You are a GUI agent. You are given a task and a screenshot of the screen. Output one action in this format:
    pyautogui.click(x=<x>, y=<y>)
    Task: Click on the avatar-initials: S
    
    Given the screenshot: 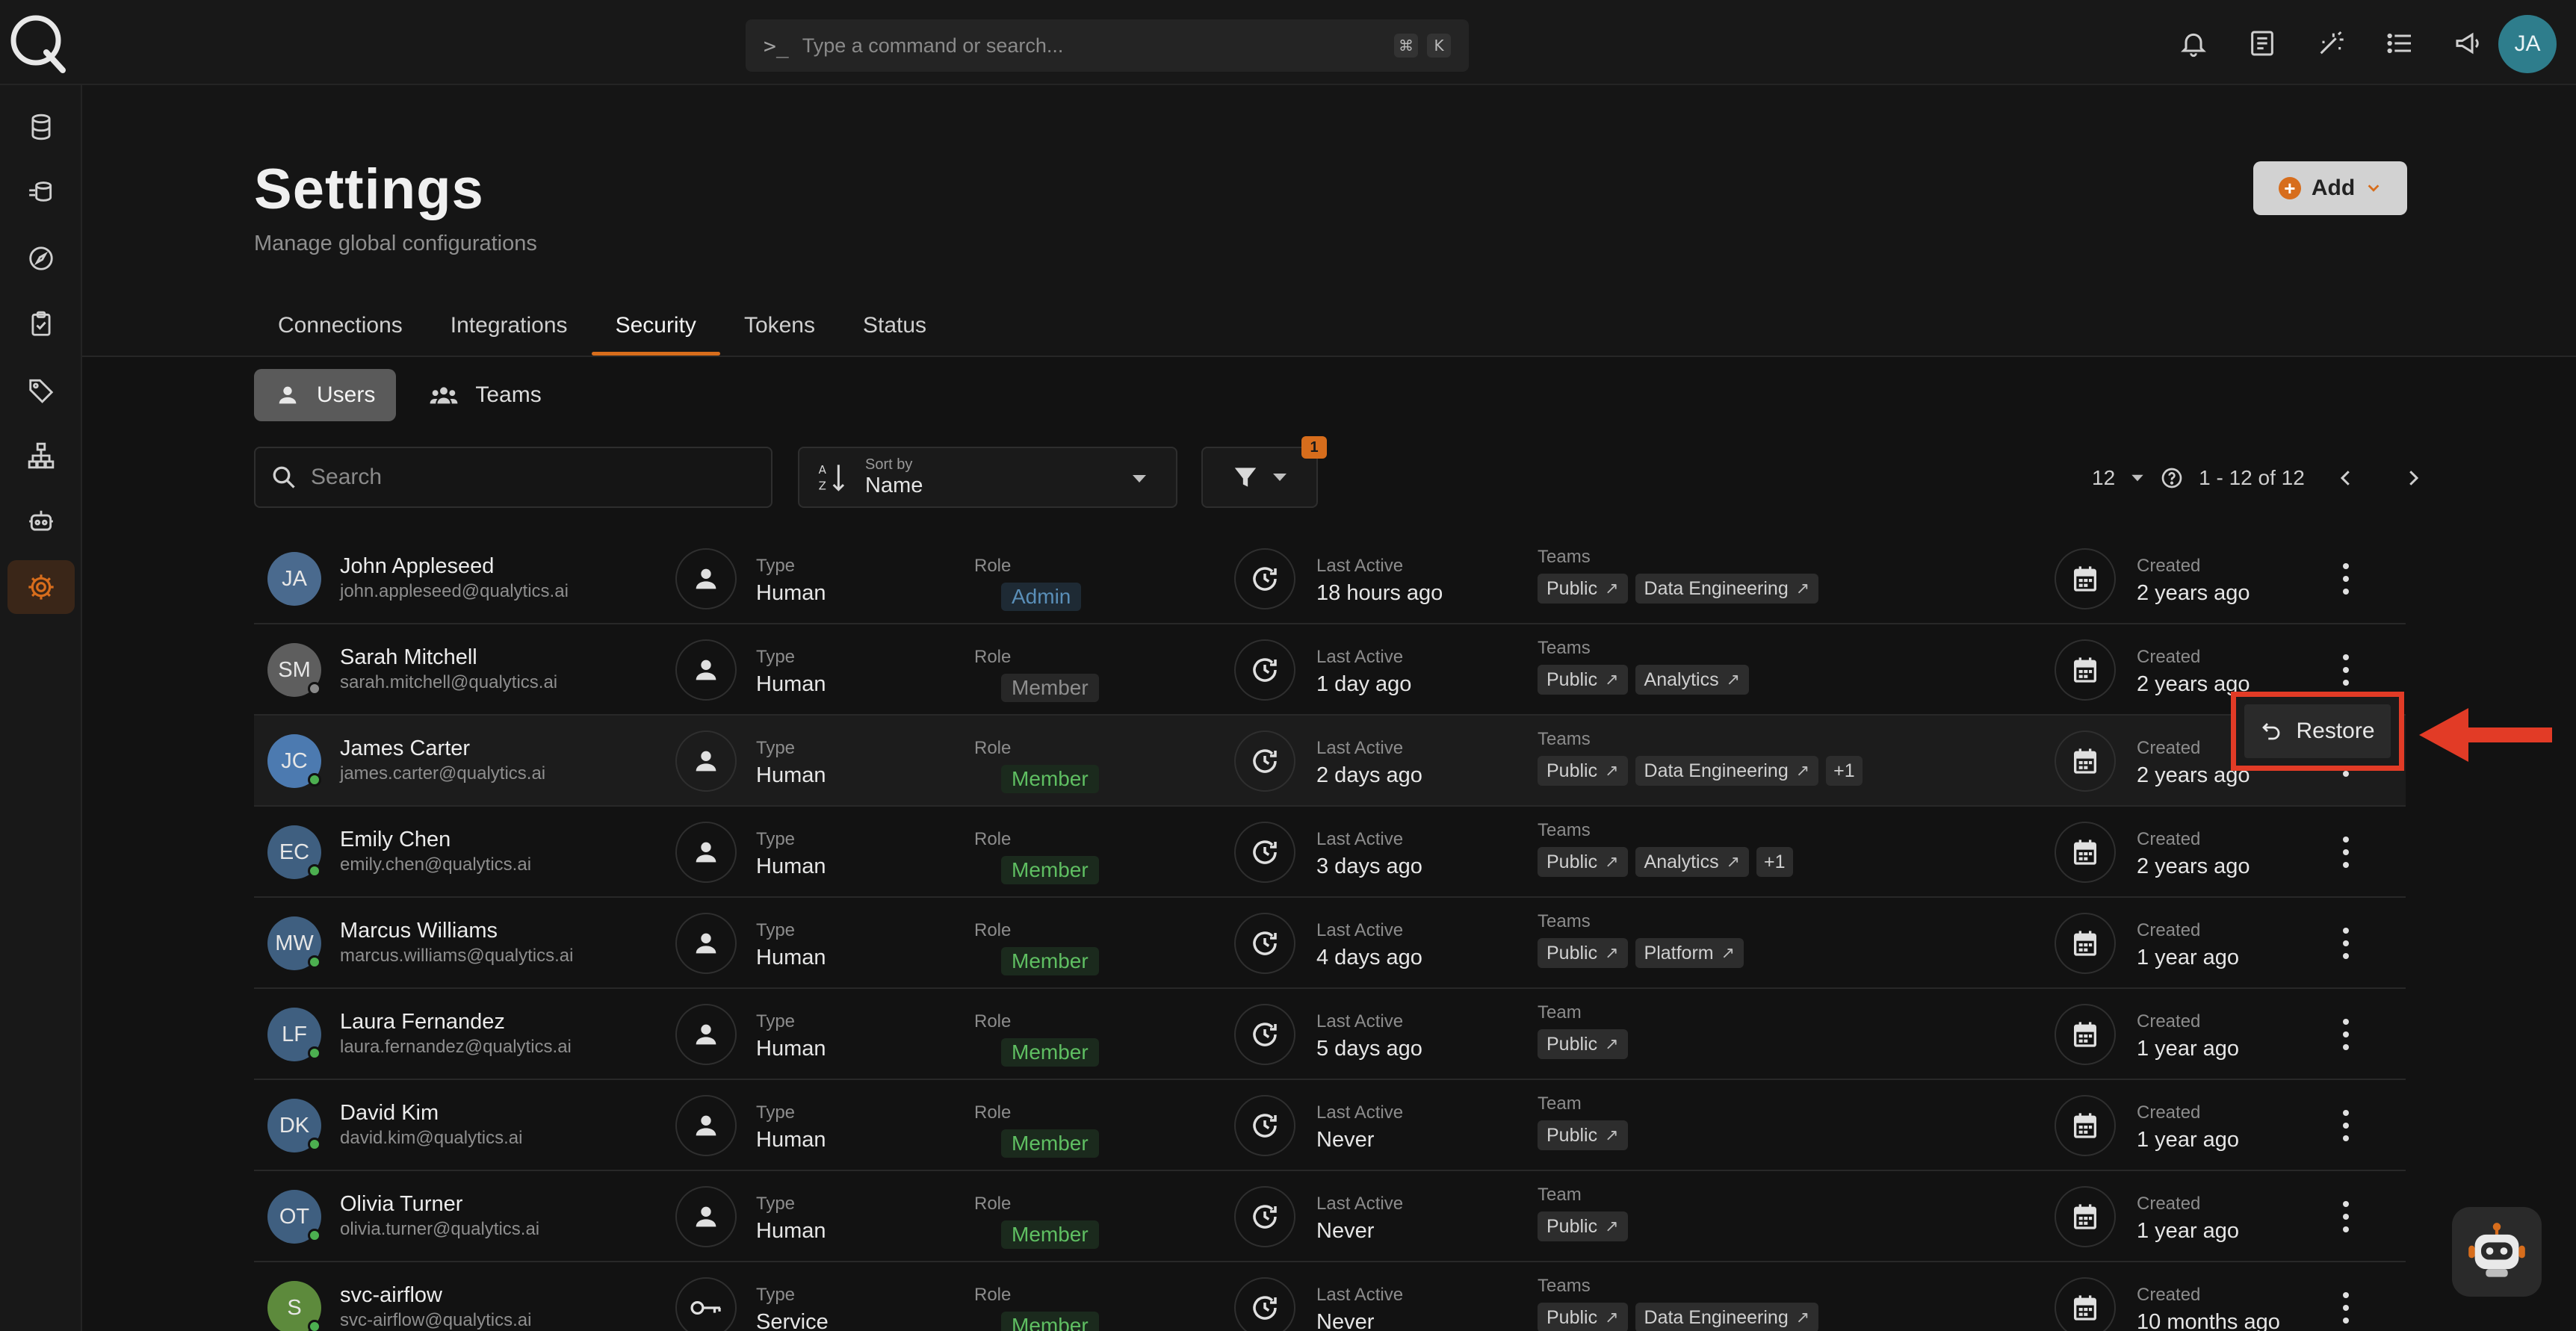 What is the action you would take?
    pyautogui.click(x=294, y=1307)
    